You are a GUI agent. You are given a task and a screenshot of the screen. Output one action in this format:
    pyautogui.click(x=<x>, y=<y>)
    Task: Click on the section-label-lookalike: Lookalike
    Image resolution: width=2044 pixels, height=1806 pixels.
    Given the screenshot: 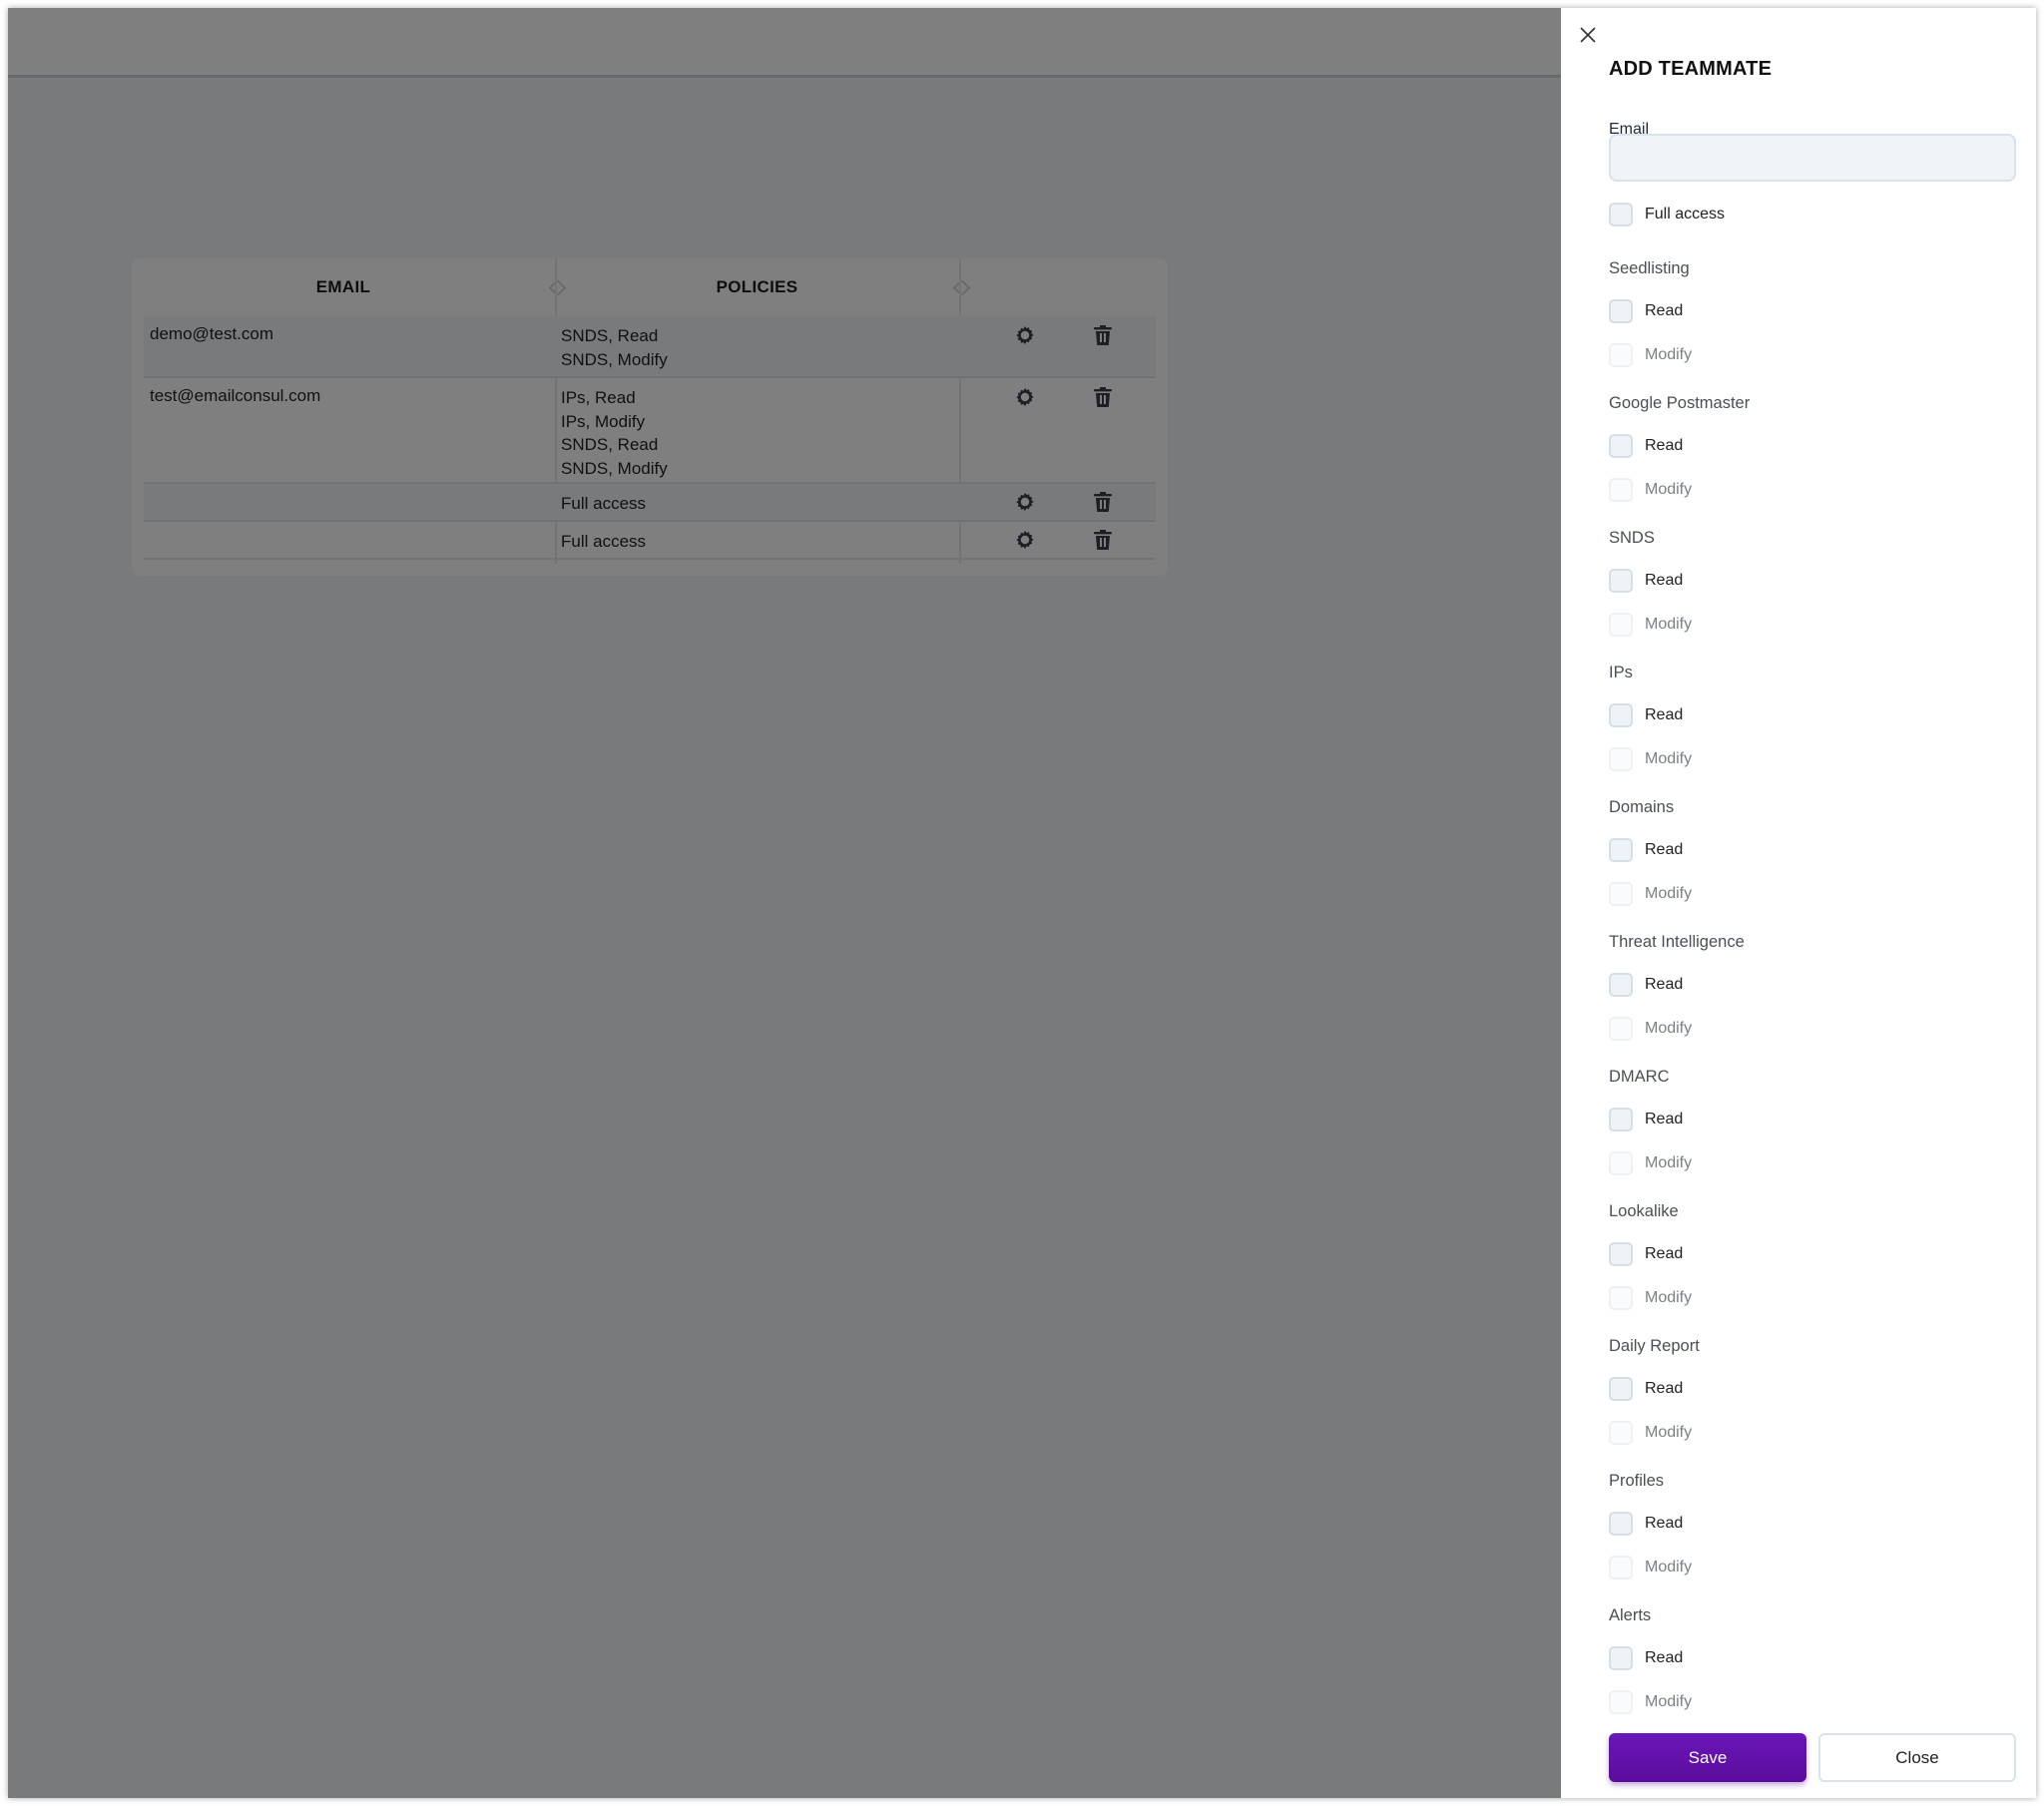 What is the action you would take?
    pyautogui.click(x=1644, y=1211)
    